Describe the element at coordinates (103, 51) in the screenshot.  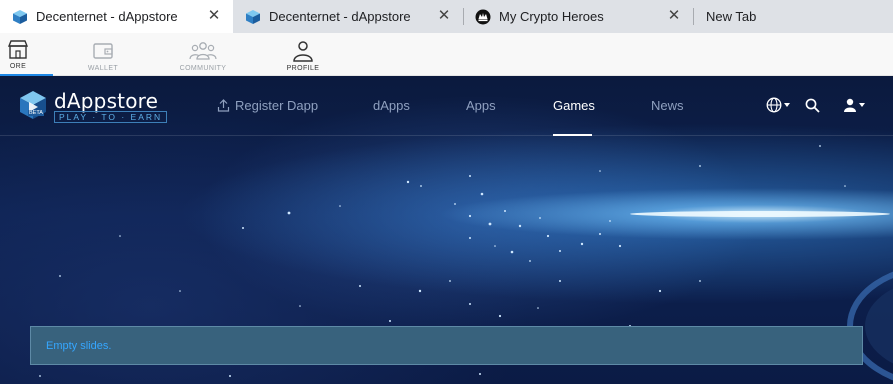
I see `wallet-icon` at that location.